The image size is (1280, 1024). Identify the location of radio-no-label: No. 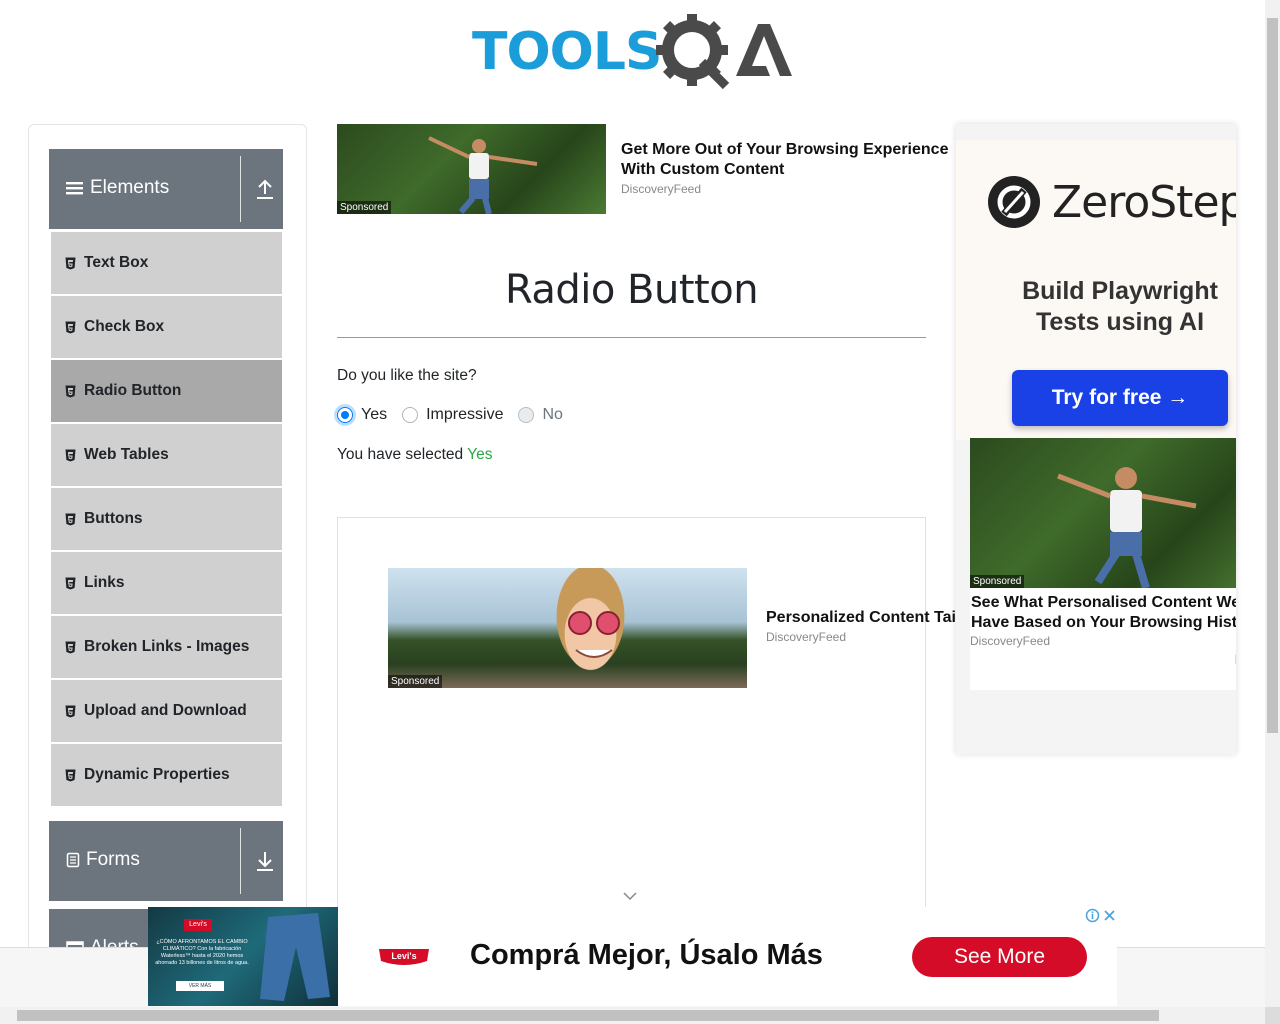
(552, 414).